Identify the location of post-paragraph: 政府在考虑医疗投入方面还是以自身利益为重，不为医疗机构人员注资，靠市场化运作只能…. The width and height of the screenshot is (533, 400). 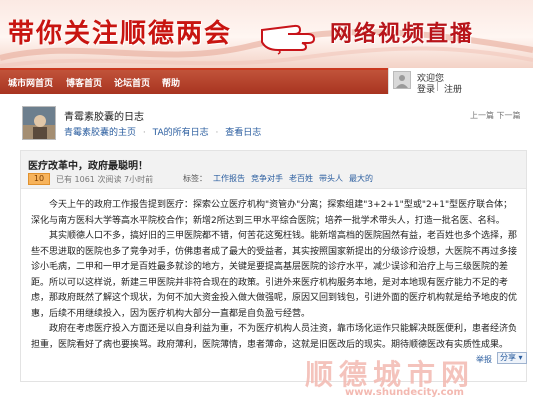
(274, 337).